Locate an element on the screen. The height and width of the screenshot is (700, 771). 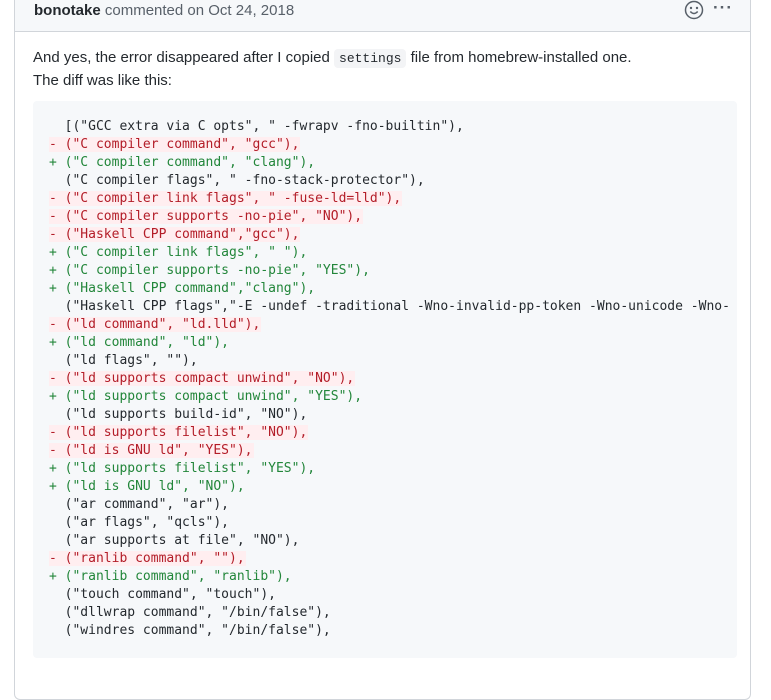
body-line-2: The diff was like this: is located at coordinates (102, 80).